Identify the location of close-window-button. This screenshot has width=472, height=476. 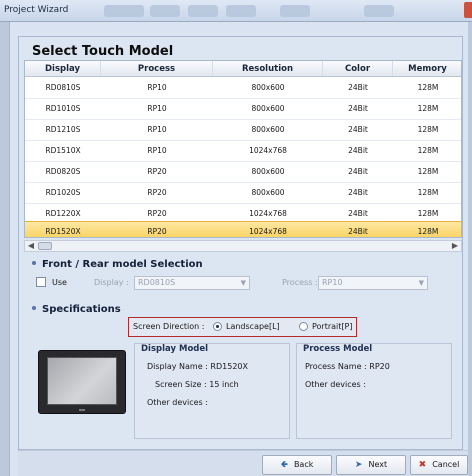
(468, 10).